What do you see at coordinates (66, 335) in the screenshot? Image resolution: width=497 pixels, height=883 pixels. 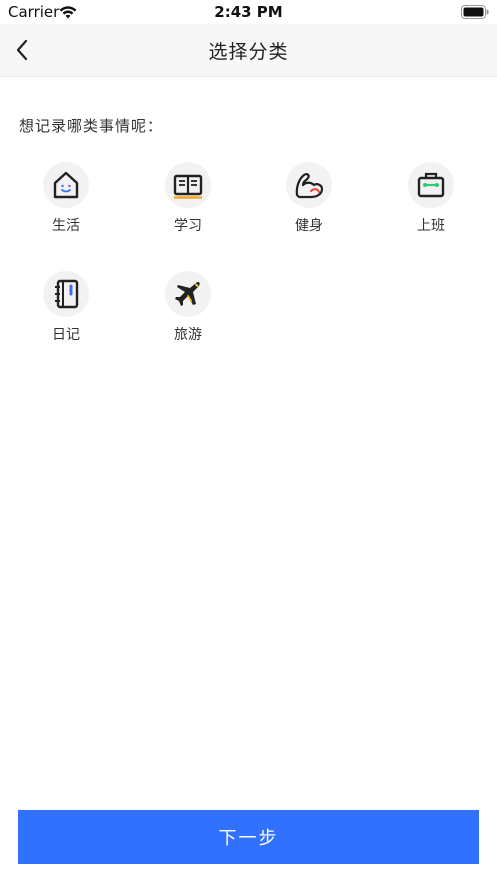 I see `category-label: 日记` at bounding box center [66, 335].